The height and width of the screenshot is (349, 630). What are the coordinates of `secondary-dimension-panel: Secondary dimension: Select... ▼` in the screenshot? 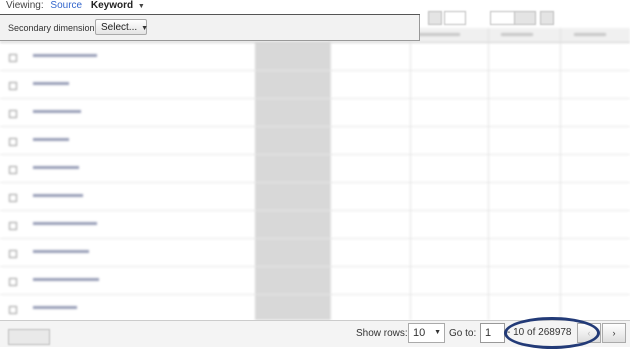 It's located at (210, 28).